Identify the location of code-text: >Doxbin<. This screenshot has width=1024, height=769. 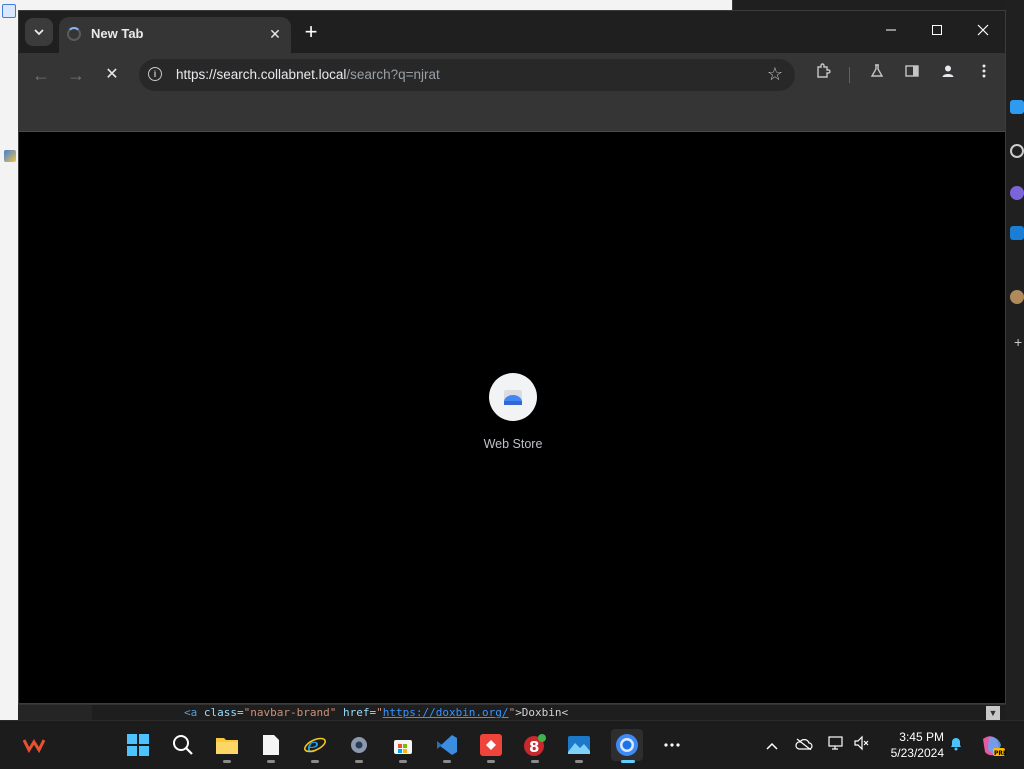
(542, 712).